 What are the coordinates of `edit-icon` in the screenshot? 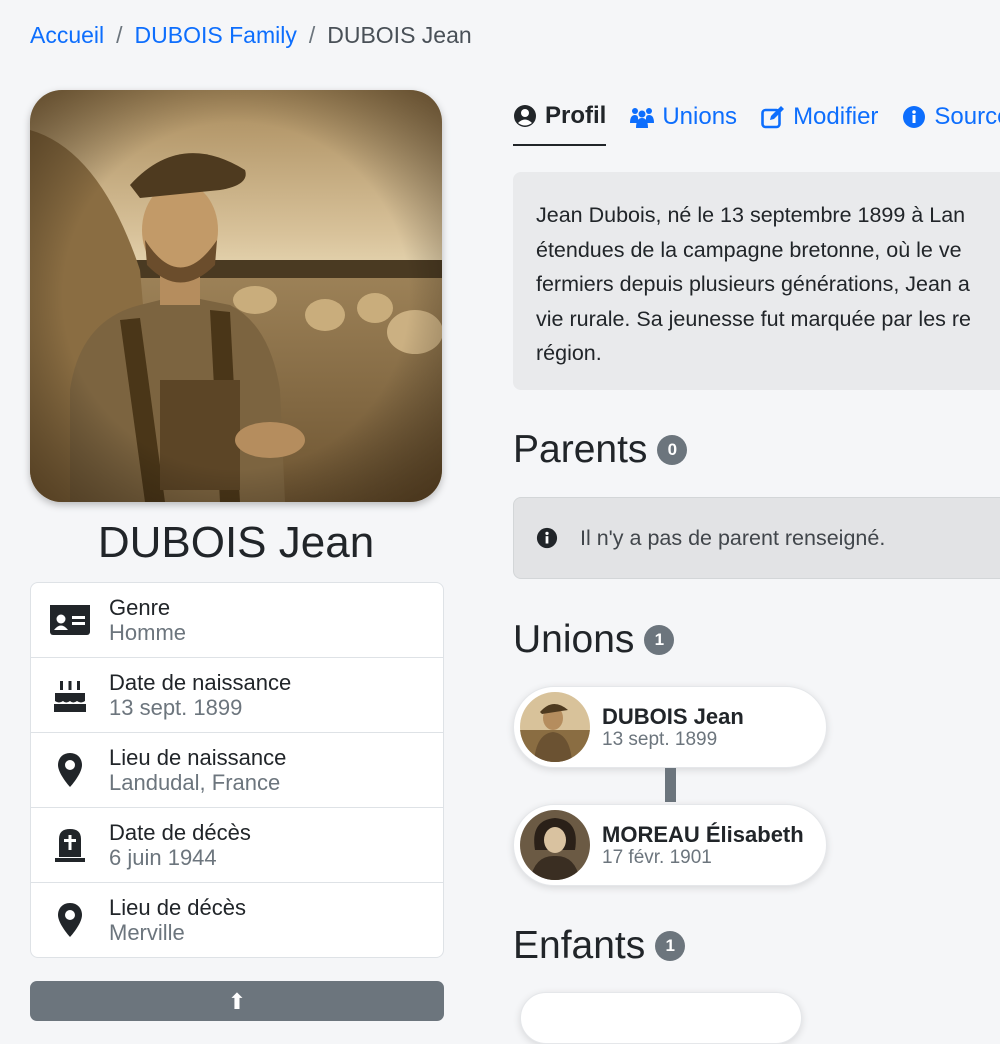 It's located at (773, 117).